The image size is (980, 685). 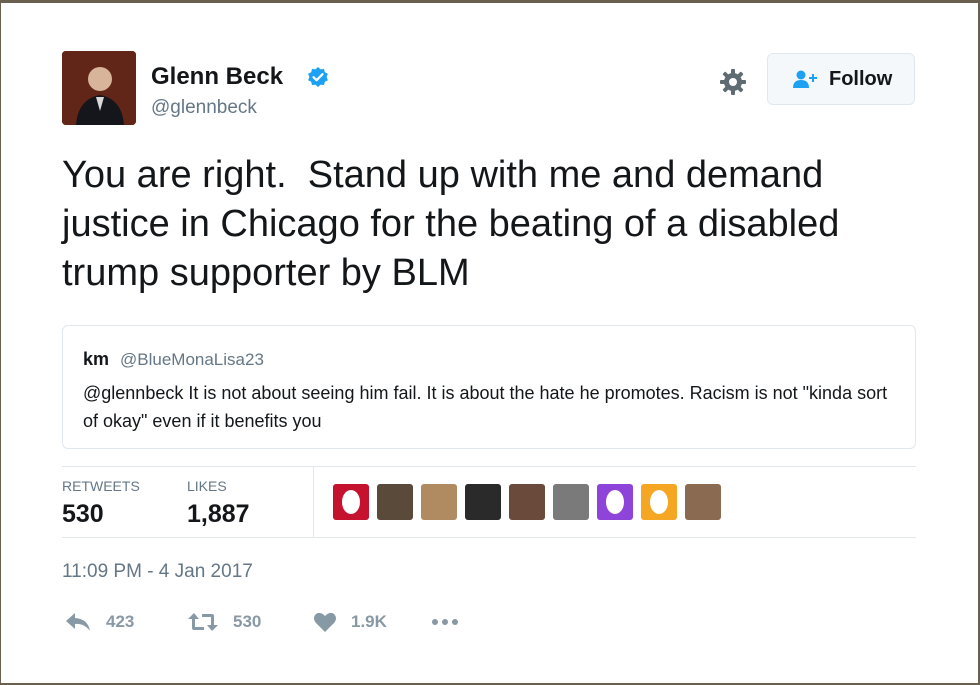 What do you see at coordinates (104, 623) in the screenshot?
I see `reply-button: 423` at bounding box center [104, 623].